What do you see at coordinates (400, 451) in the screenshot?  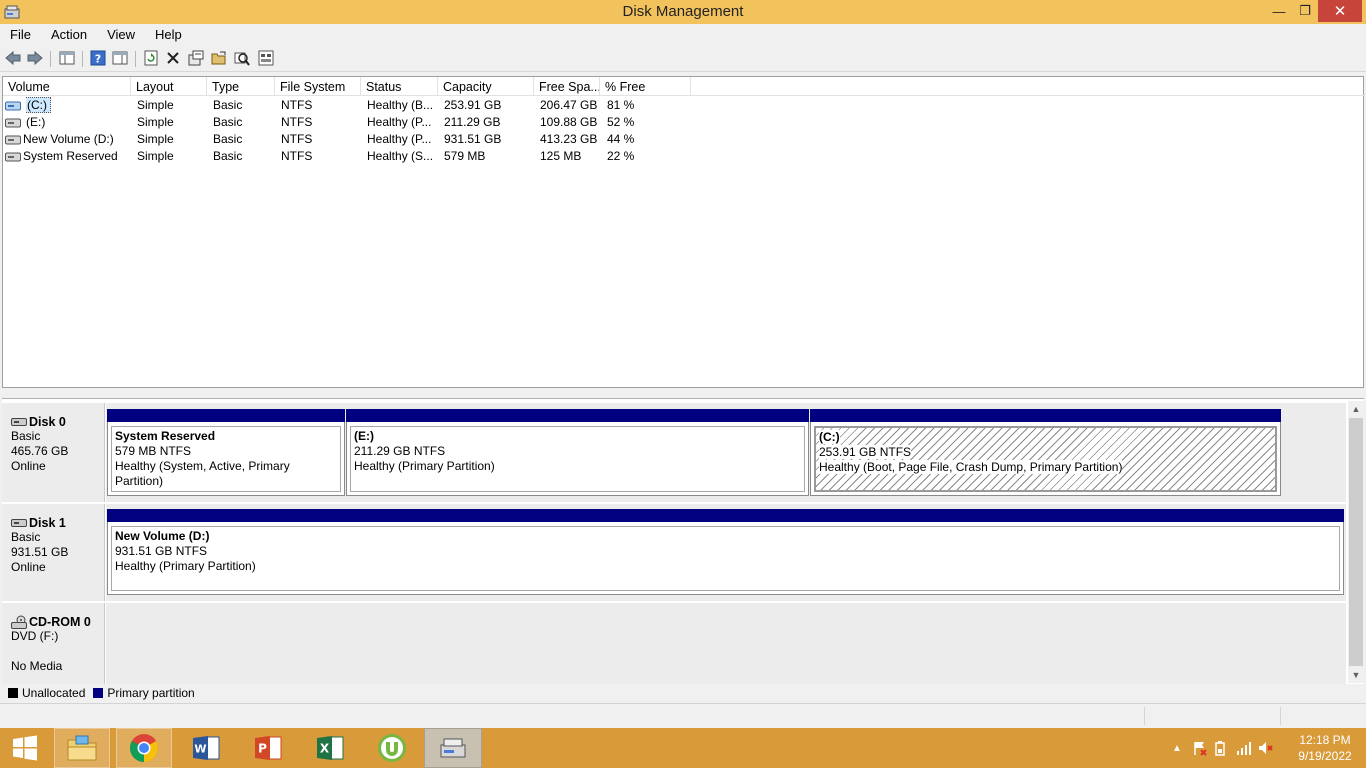 I see `partition-size: 211.29 GB NTFS` at bounding box center [400, 451].